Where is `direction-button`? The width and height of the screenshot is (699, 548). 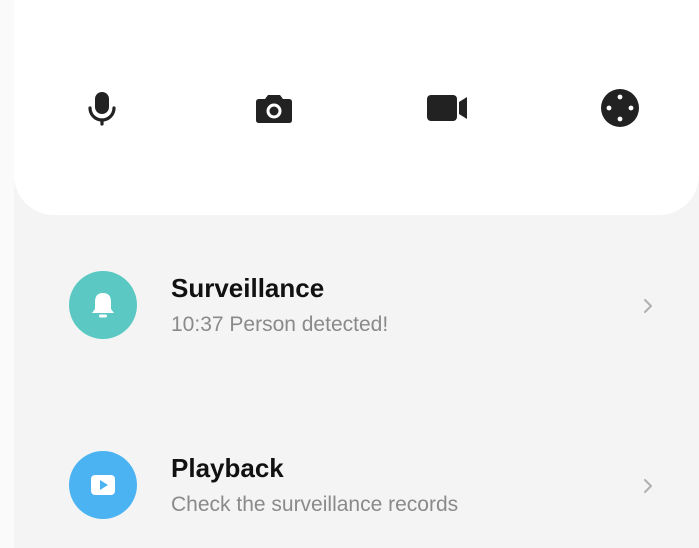
direction-button is located at coordinates (620, 108).